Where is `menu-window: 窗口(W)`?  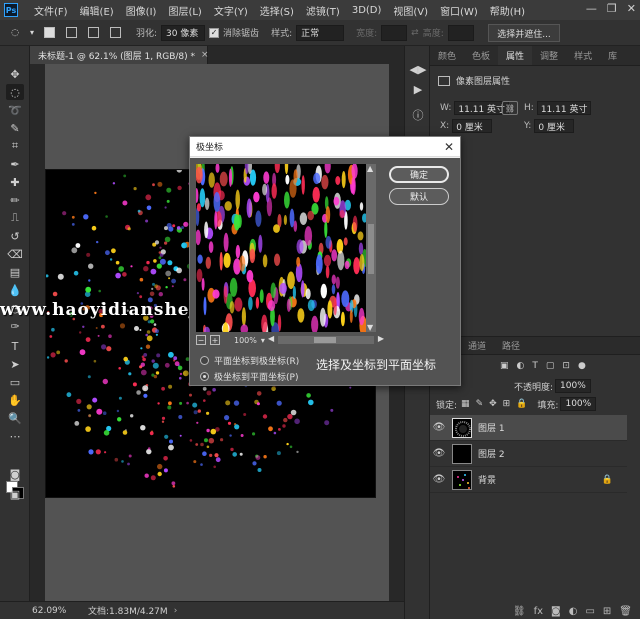
menu-window: 窗口(W) is located at coordinates (459, 10).